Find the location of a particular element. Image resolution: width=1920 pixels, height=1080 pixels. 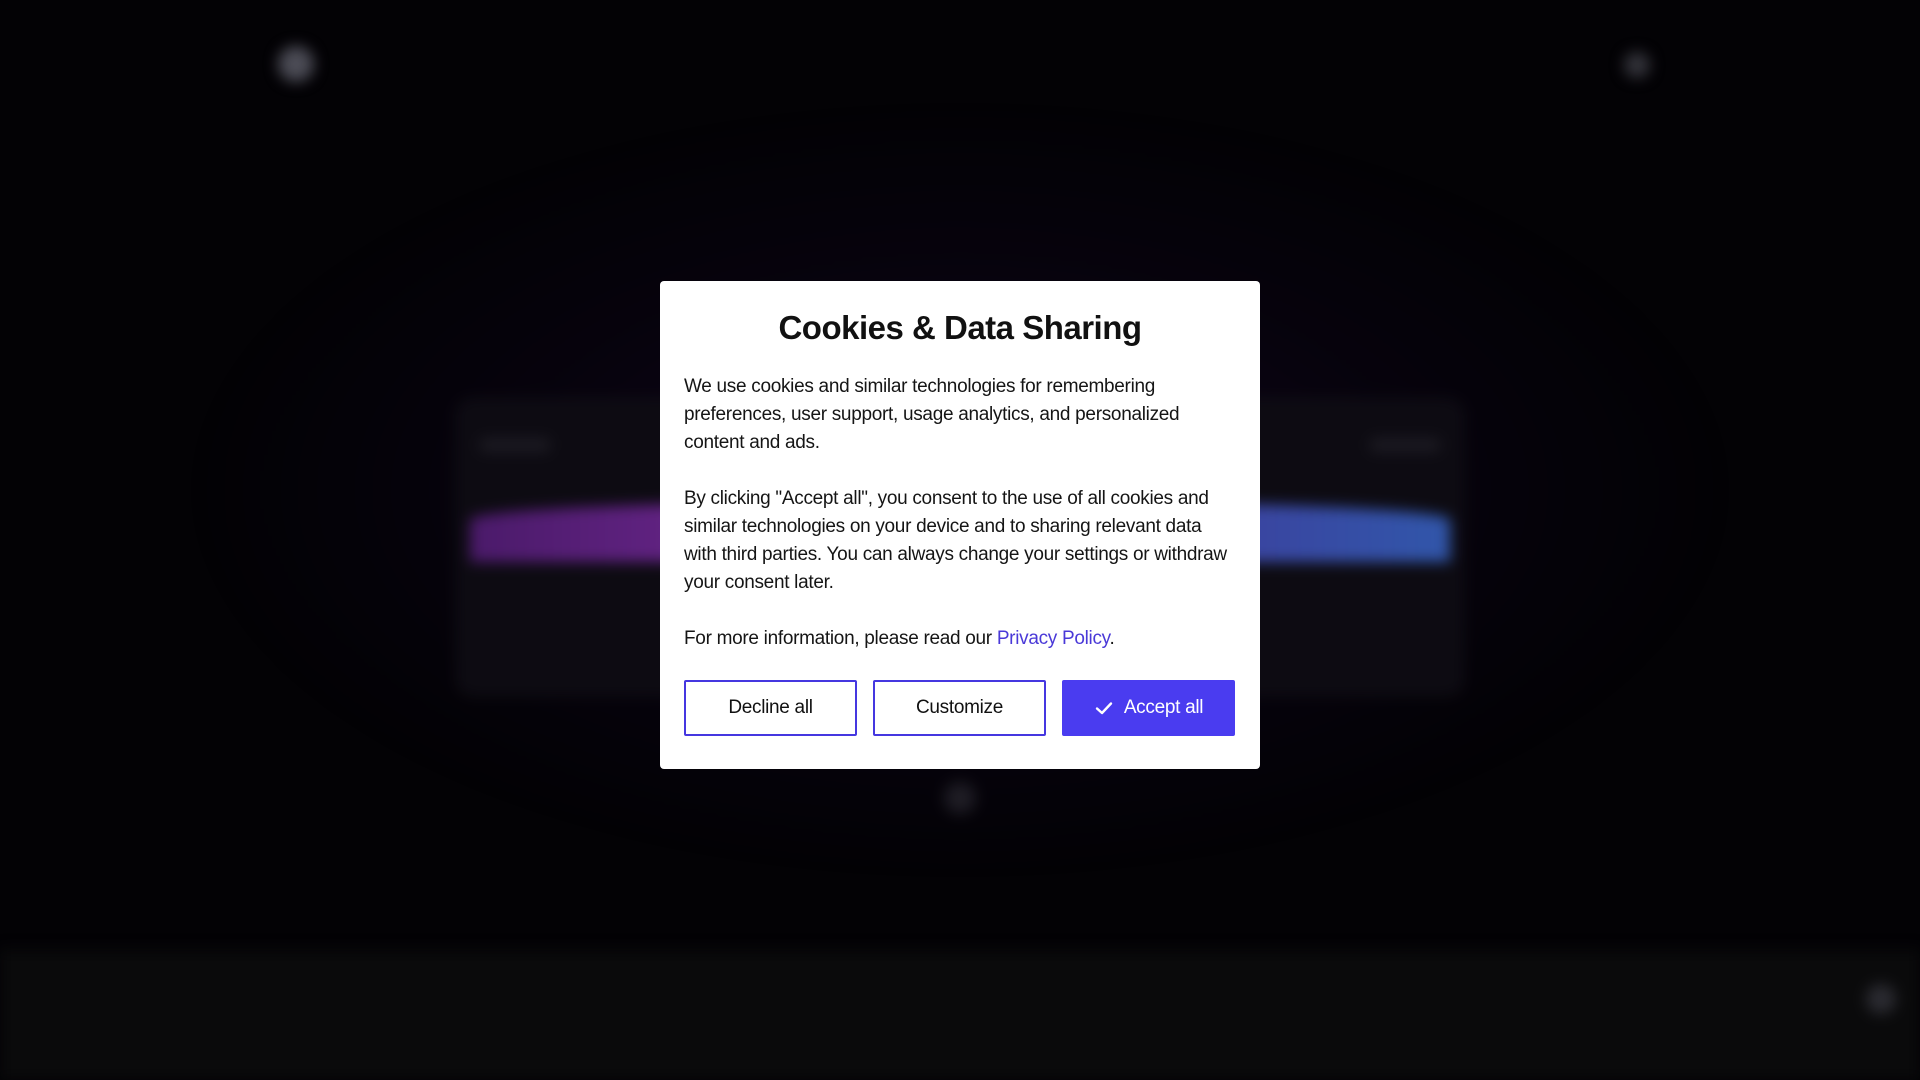

check-icon is located at coordinates (1104, 708).